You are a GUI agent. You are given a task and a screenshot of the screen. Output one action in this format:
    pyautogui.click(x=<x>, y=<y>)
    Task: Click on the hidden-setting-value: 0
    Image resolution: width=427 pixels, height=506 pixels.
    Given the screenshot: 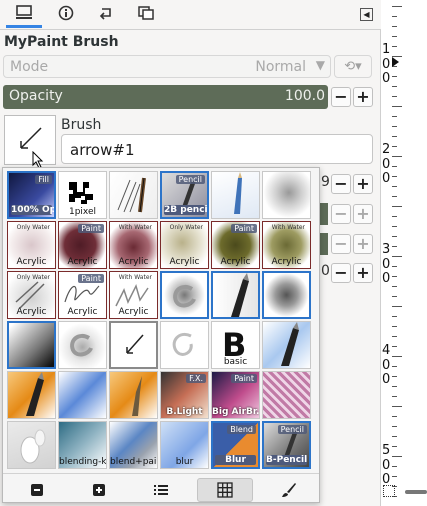 What is the action you would take?
    pyautogui.click(x=325, y=271)
    